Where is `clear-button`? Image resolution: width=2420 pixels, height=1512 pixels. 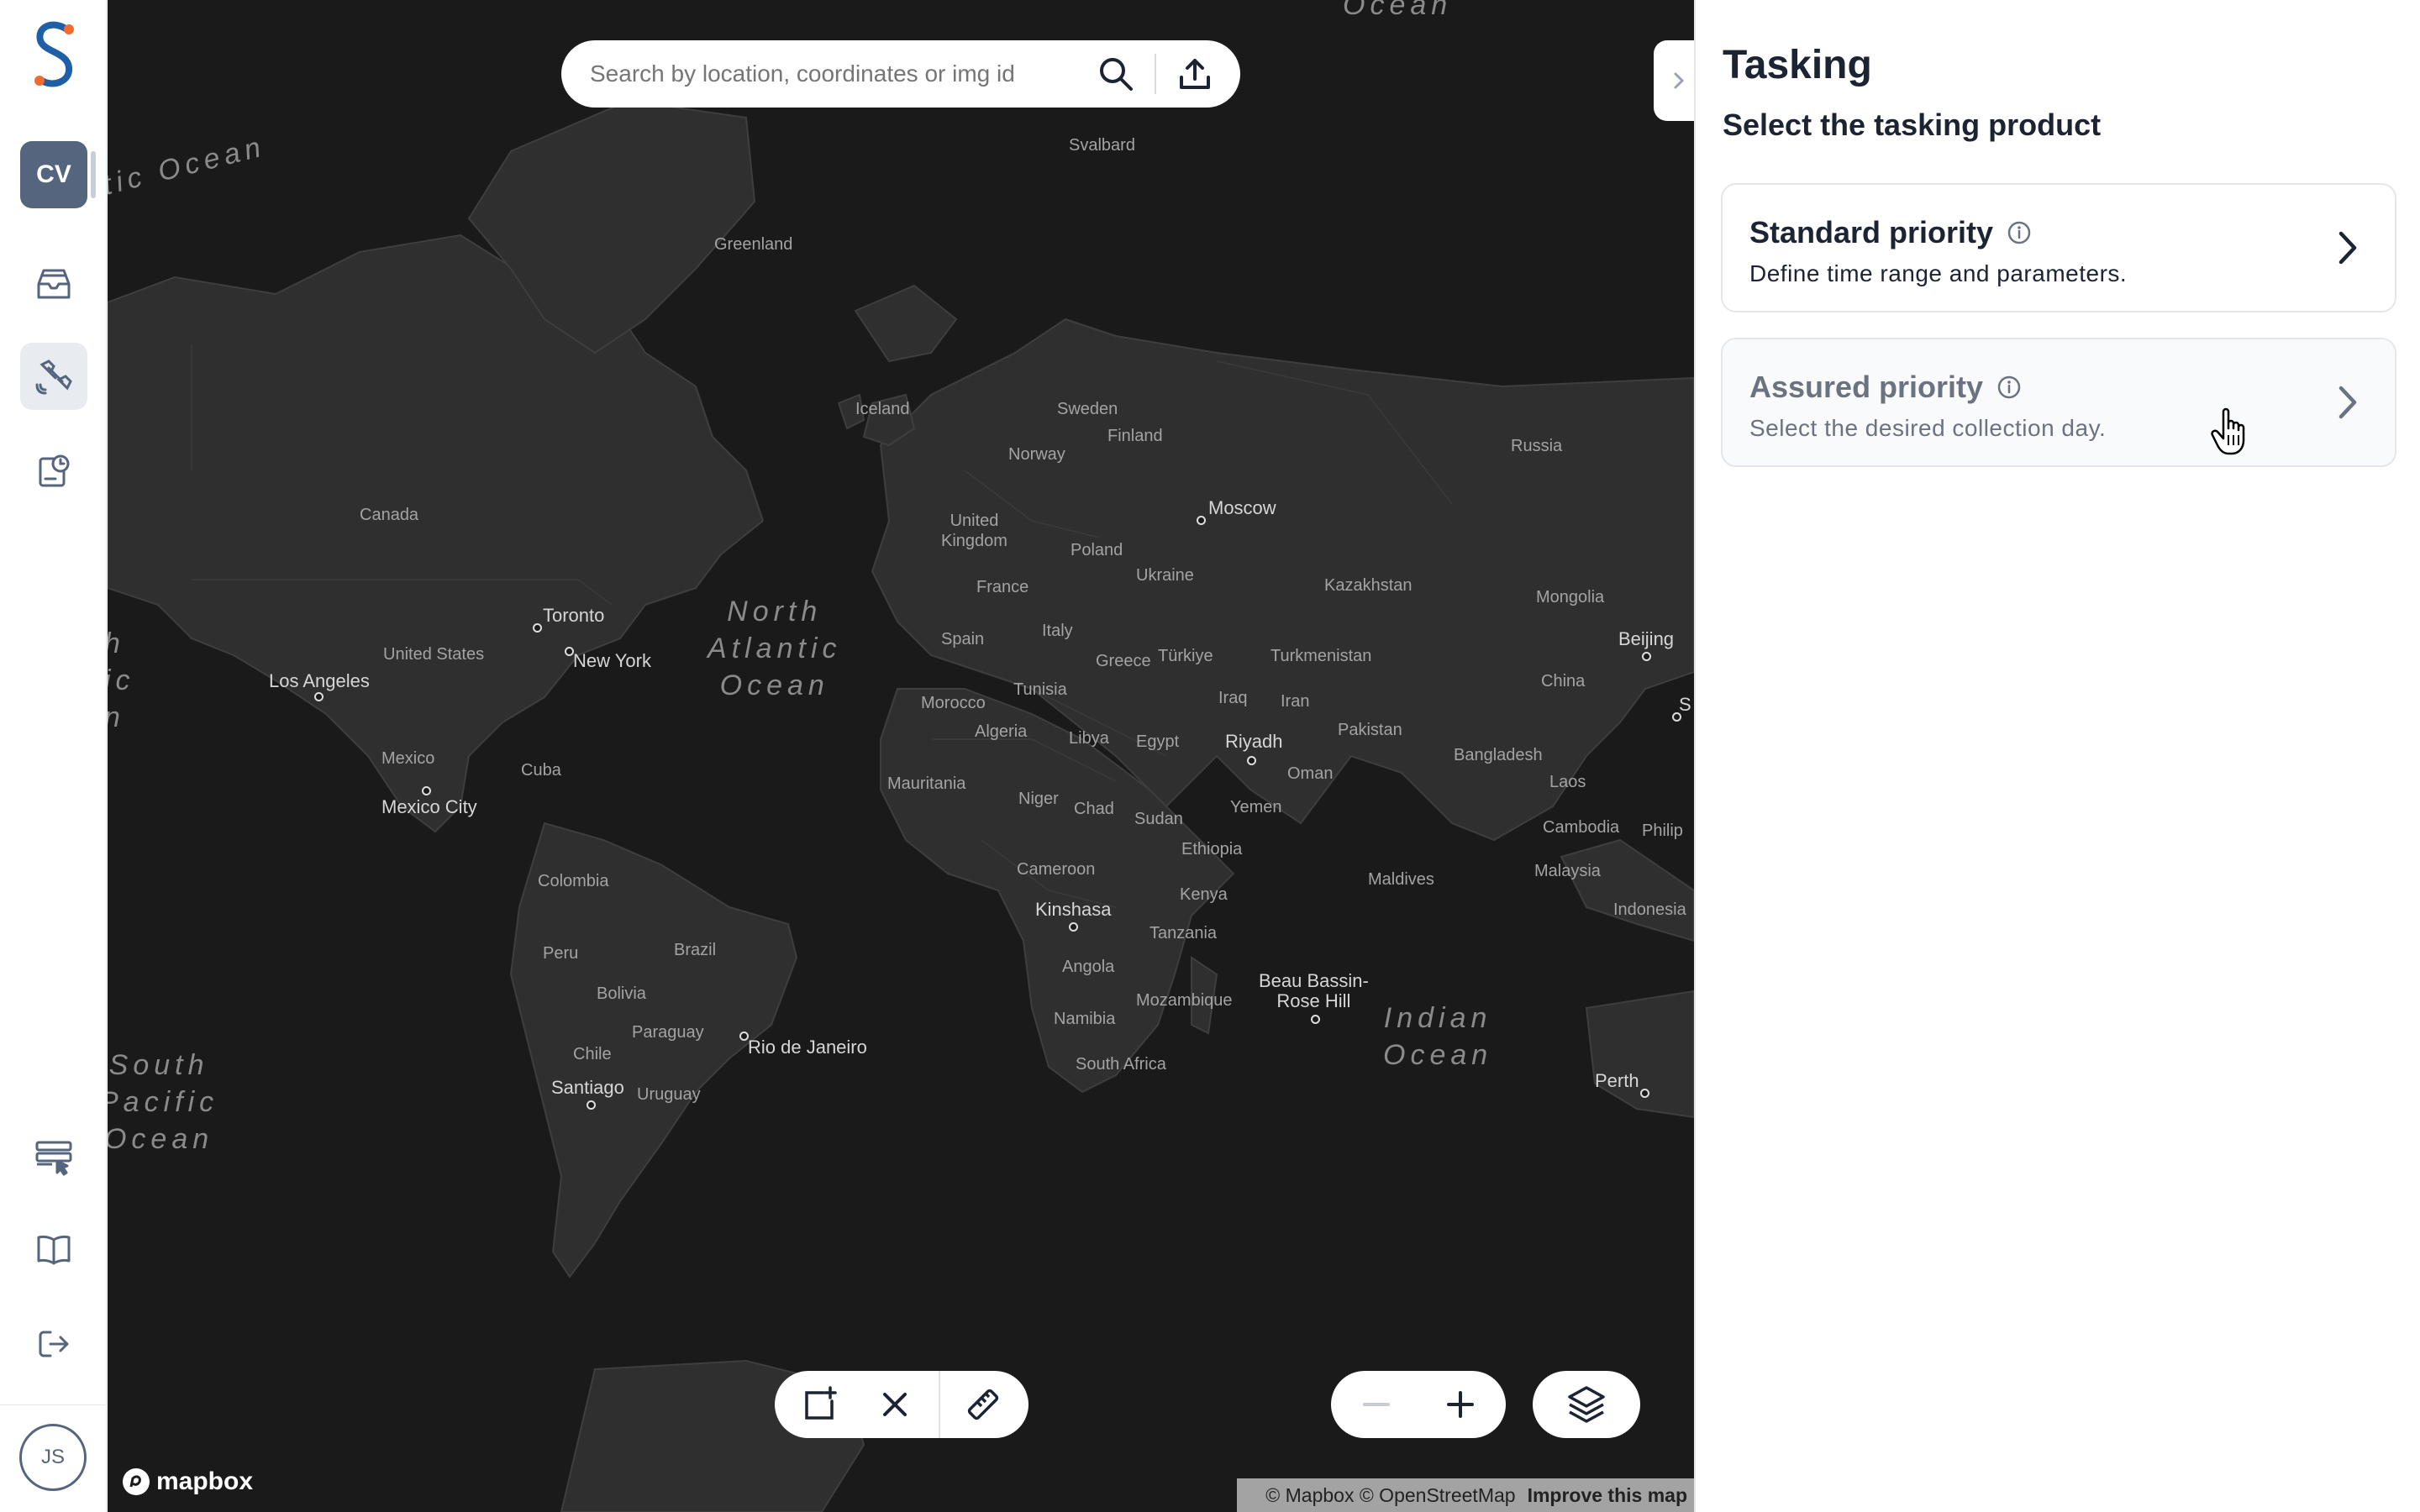 clear-button is located at coordinates (895, 1404).